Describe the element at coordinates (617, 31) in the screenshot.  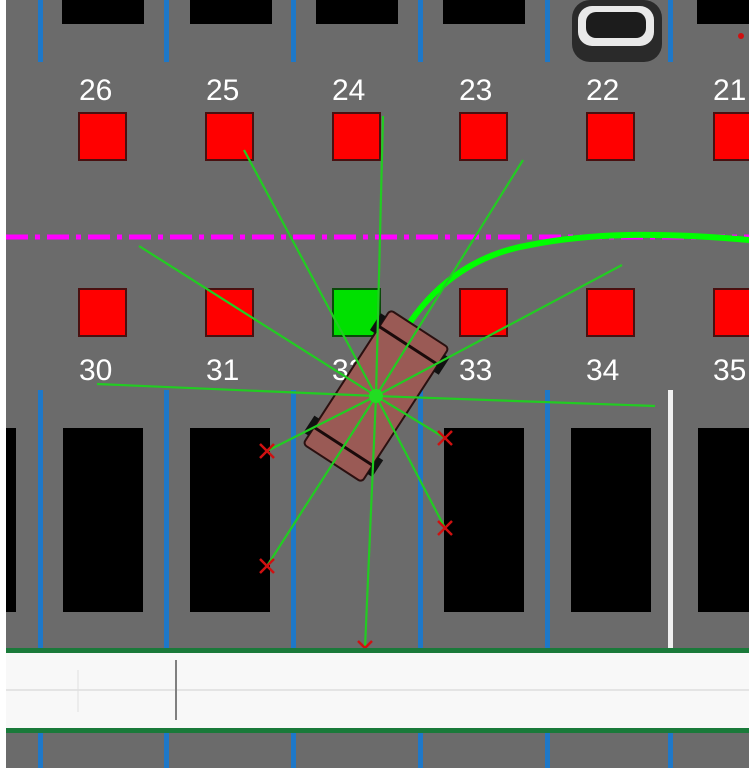
I see `rendered-car-model` at that location.